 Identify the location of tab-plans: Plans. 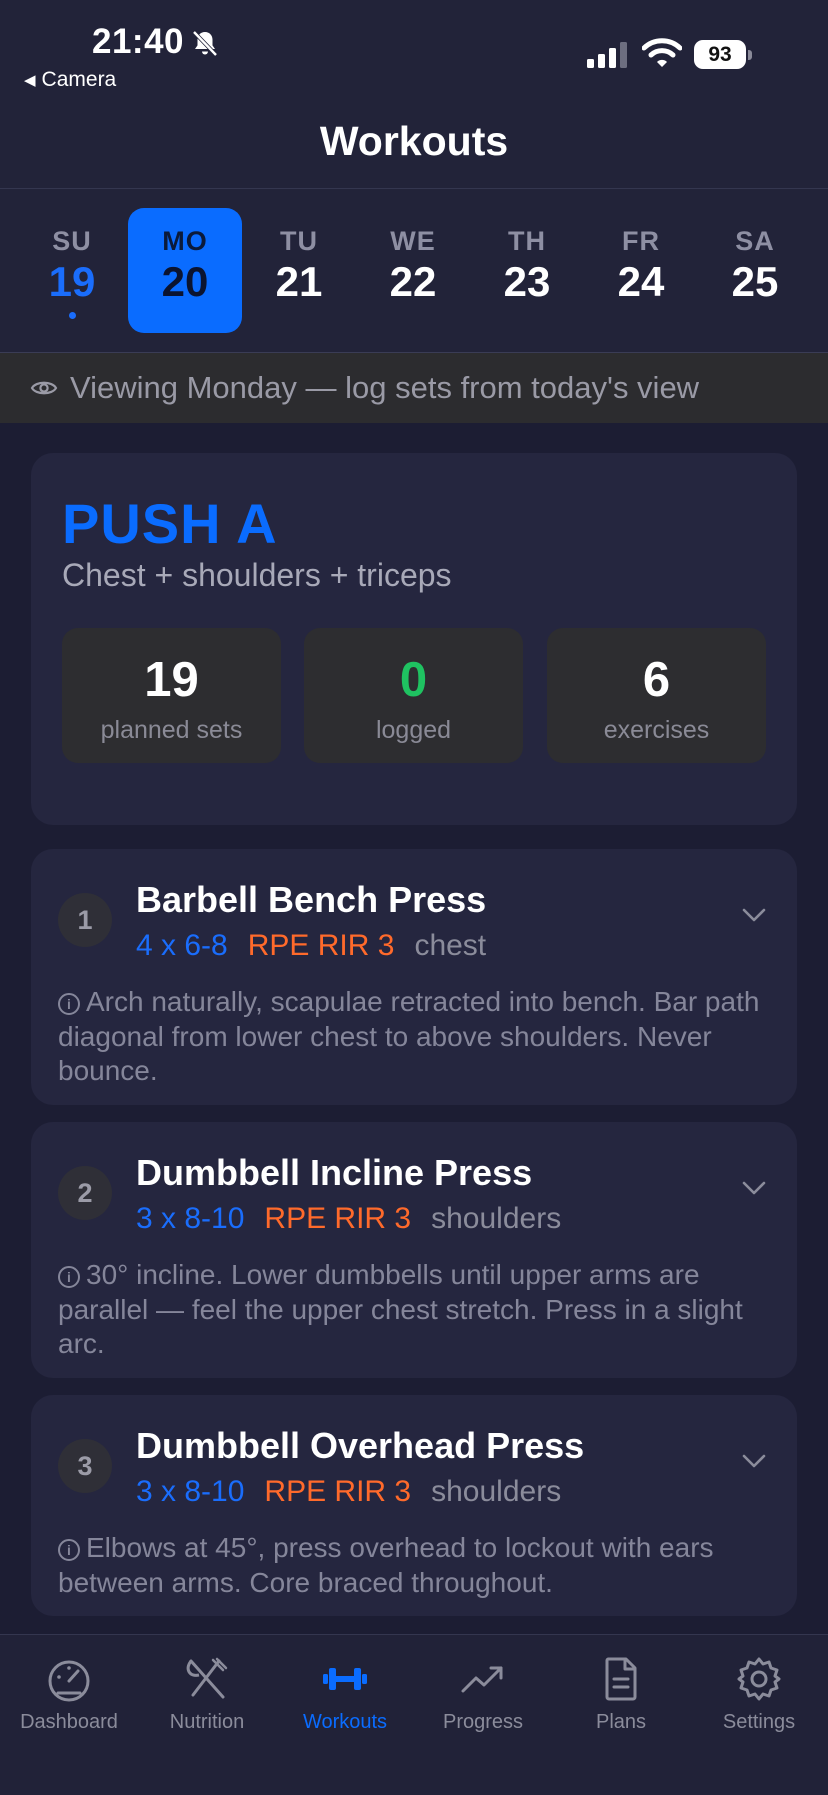
(621, 1694).